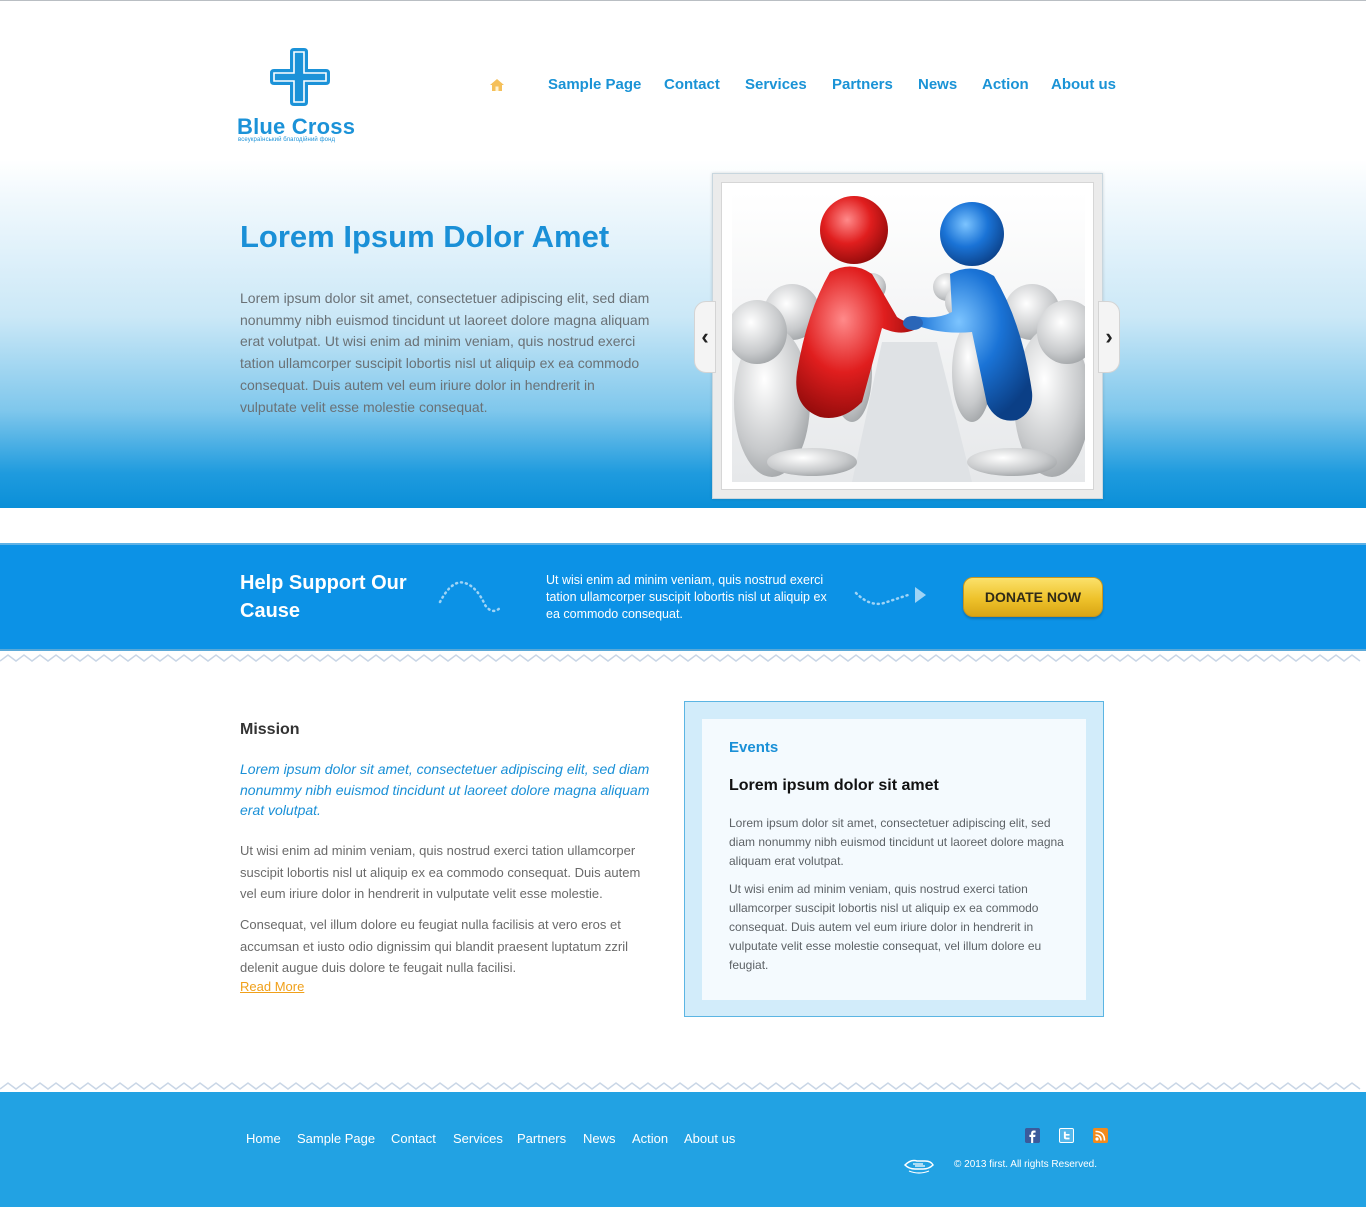 Image resolution: width=1366 pixels, height=1207 pixels. What do you see at coordinates (705, 337) in the screenshot?
I see `slider-prev-button: ‹` at bounding box center [705, 337].